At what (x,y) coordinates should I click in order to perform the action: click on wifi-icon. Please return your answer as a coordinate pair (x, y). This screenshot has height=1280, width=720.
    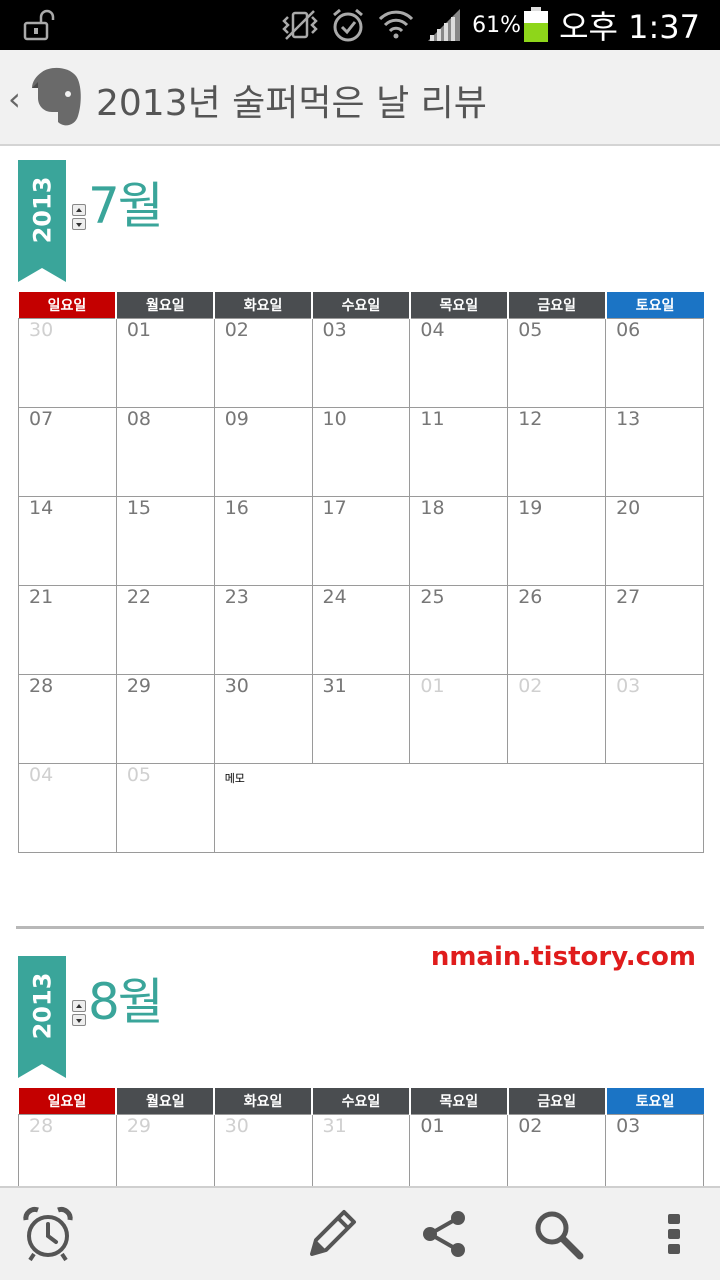
    Looking at the image, I should click on (396, 24).